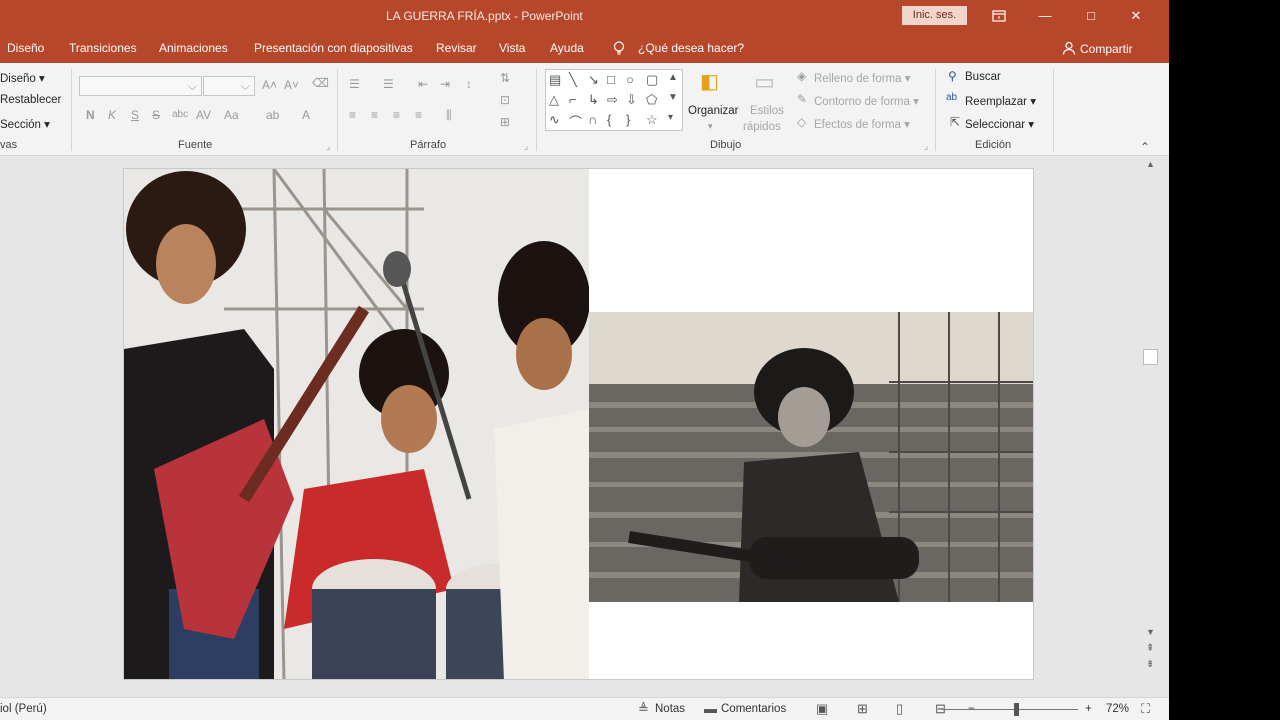  Describe the element at coordinates (899, 709) in the screenshot. I see `reading-view-icon: ▯` at that location.